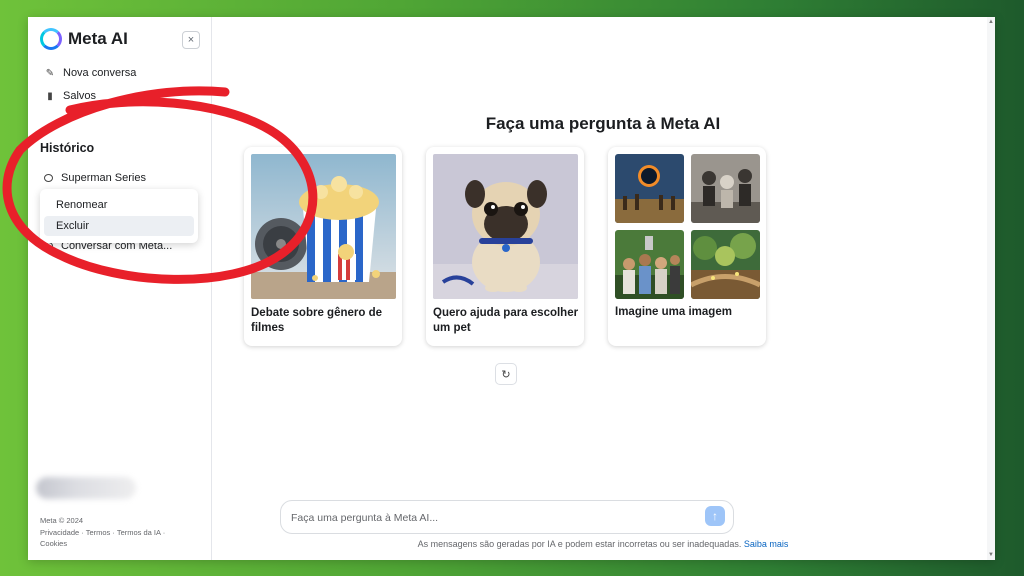  Describe the element at coordinates (119, 205) in the screenshot. I see `rename-menu-item: Renomear` at that location.